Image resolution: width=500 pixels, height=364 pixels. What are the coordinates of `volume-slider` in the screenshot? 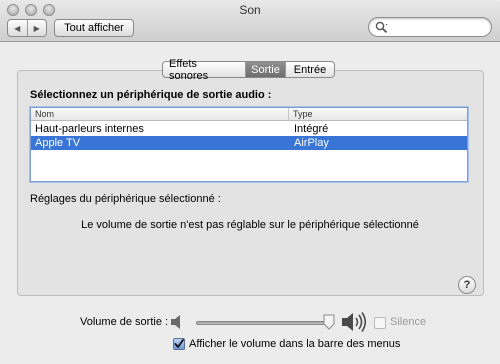 It's located at (264, 323).